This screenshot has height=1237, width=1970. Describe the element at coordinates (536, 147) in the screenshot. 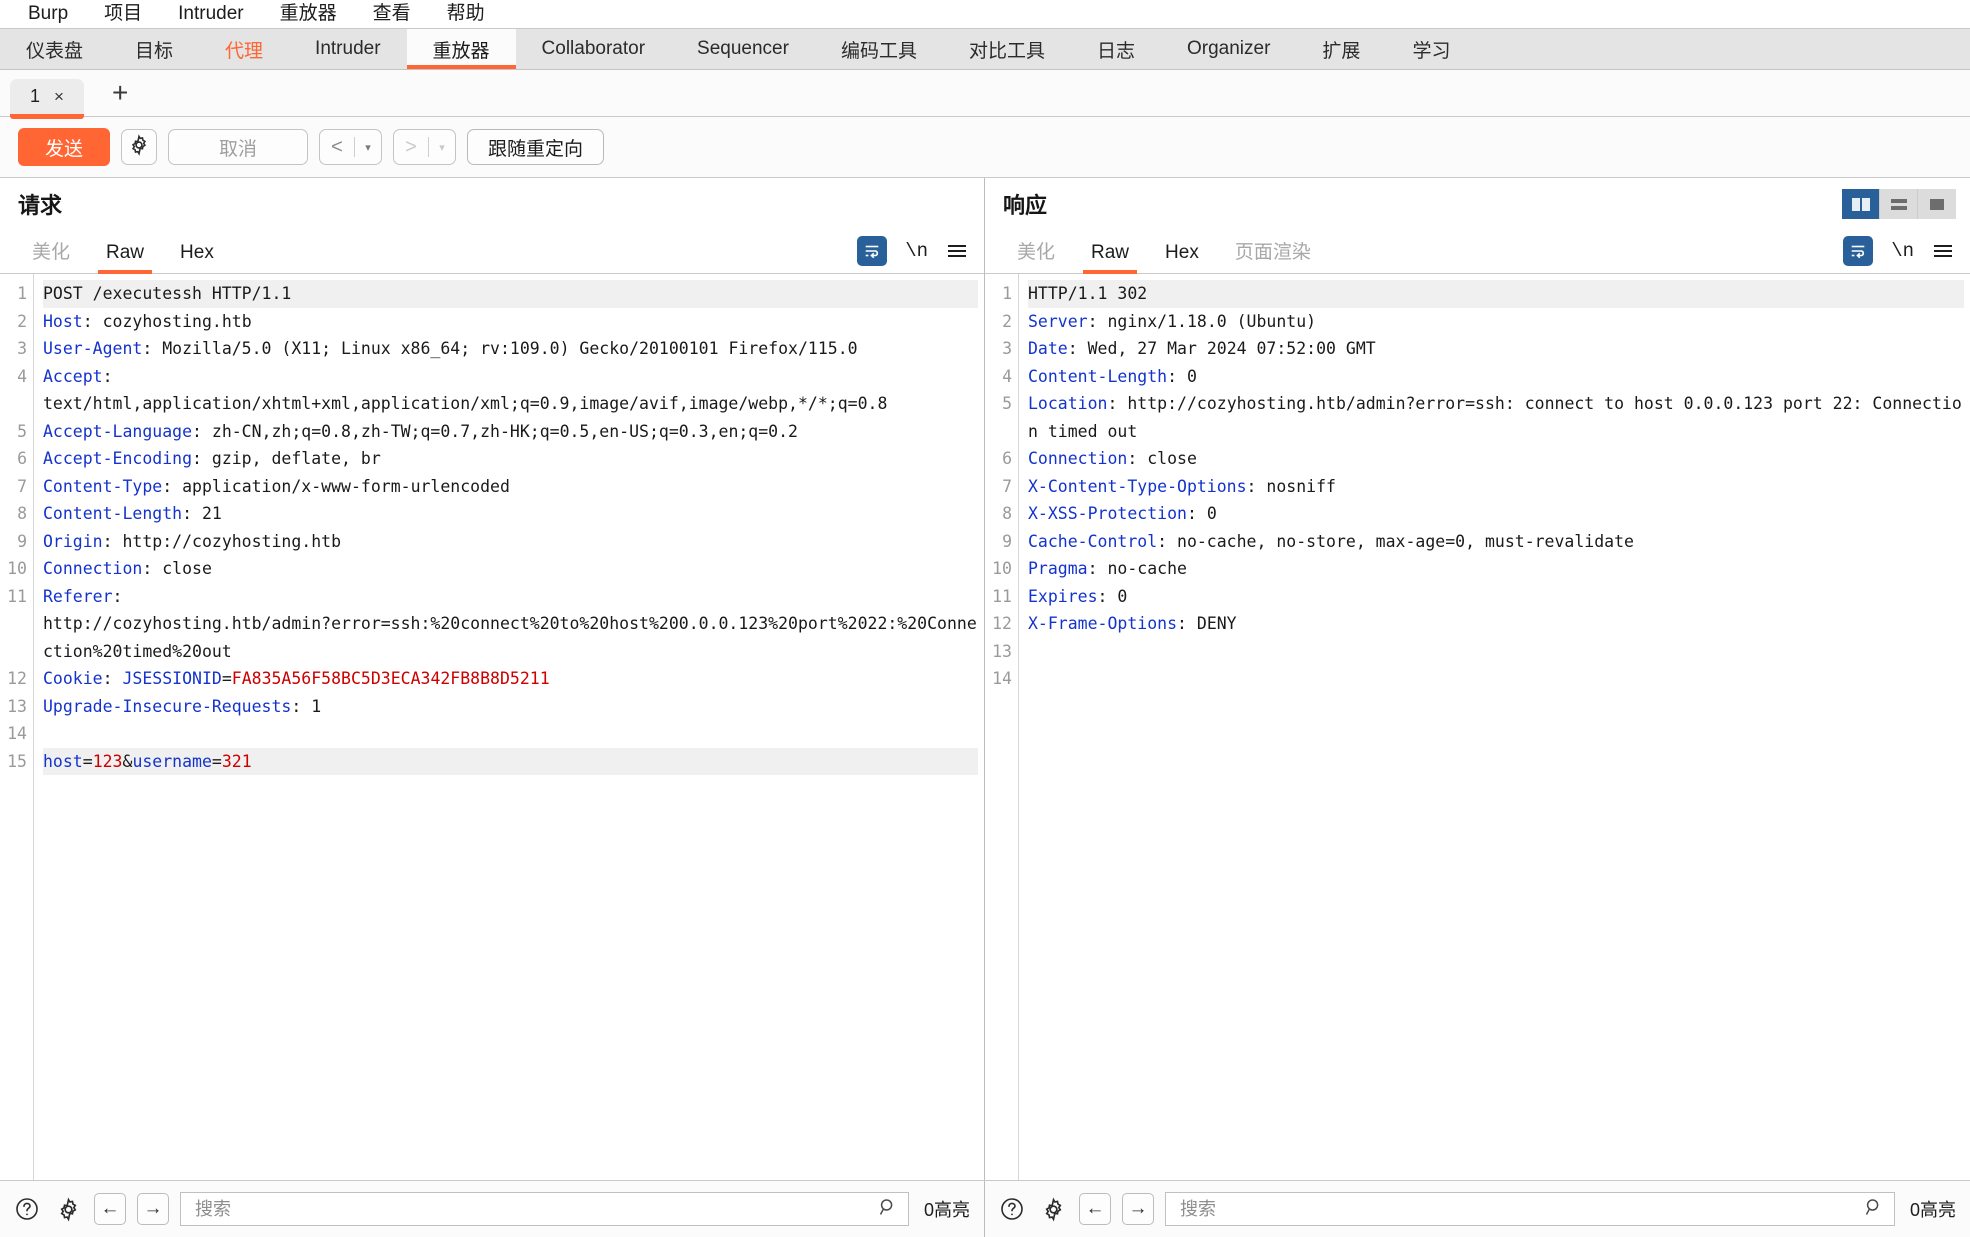

I see `follow-redirect-button: 跟随重定向` at that location.